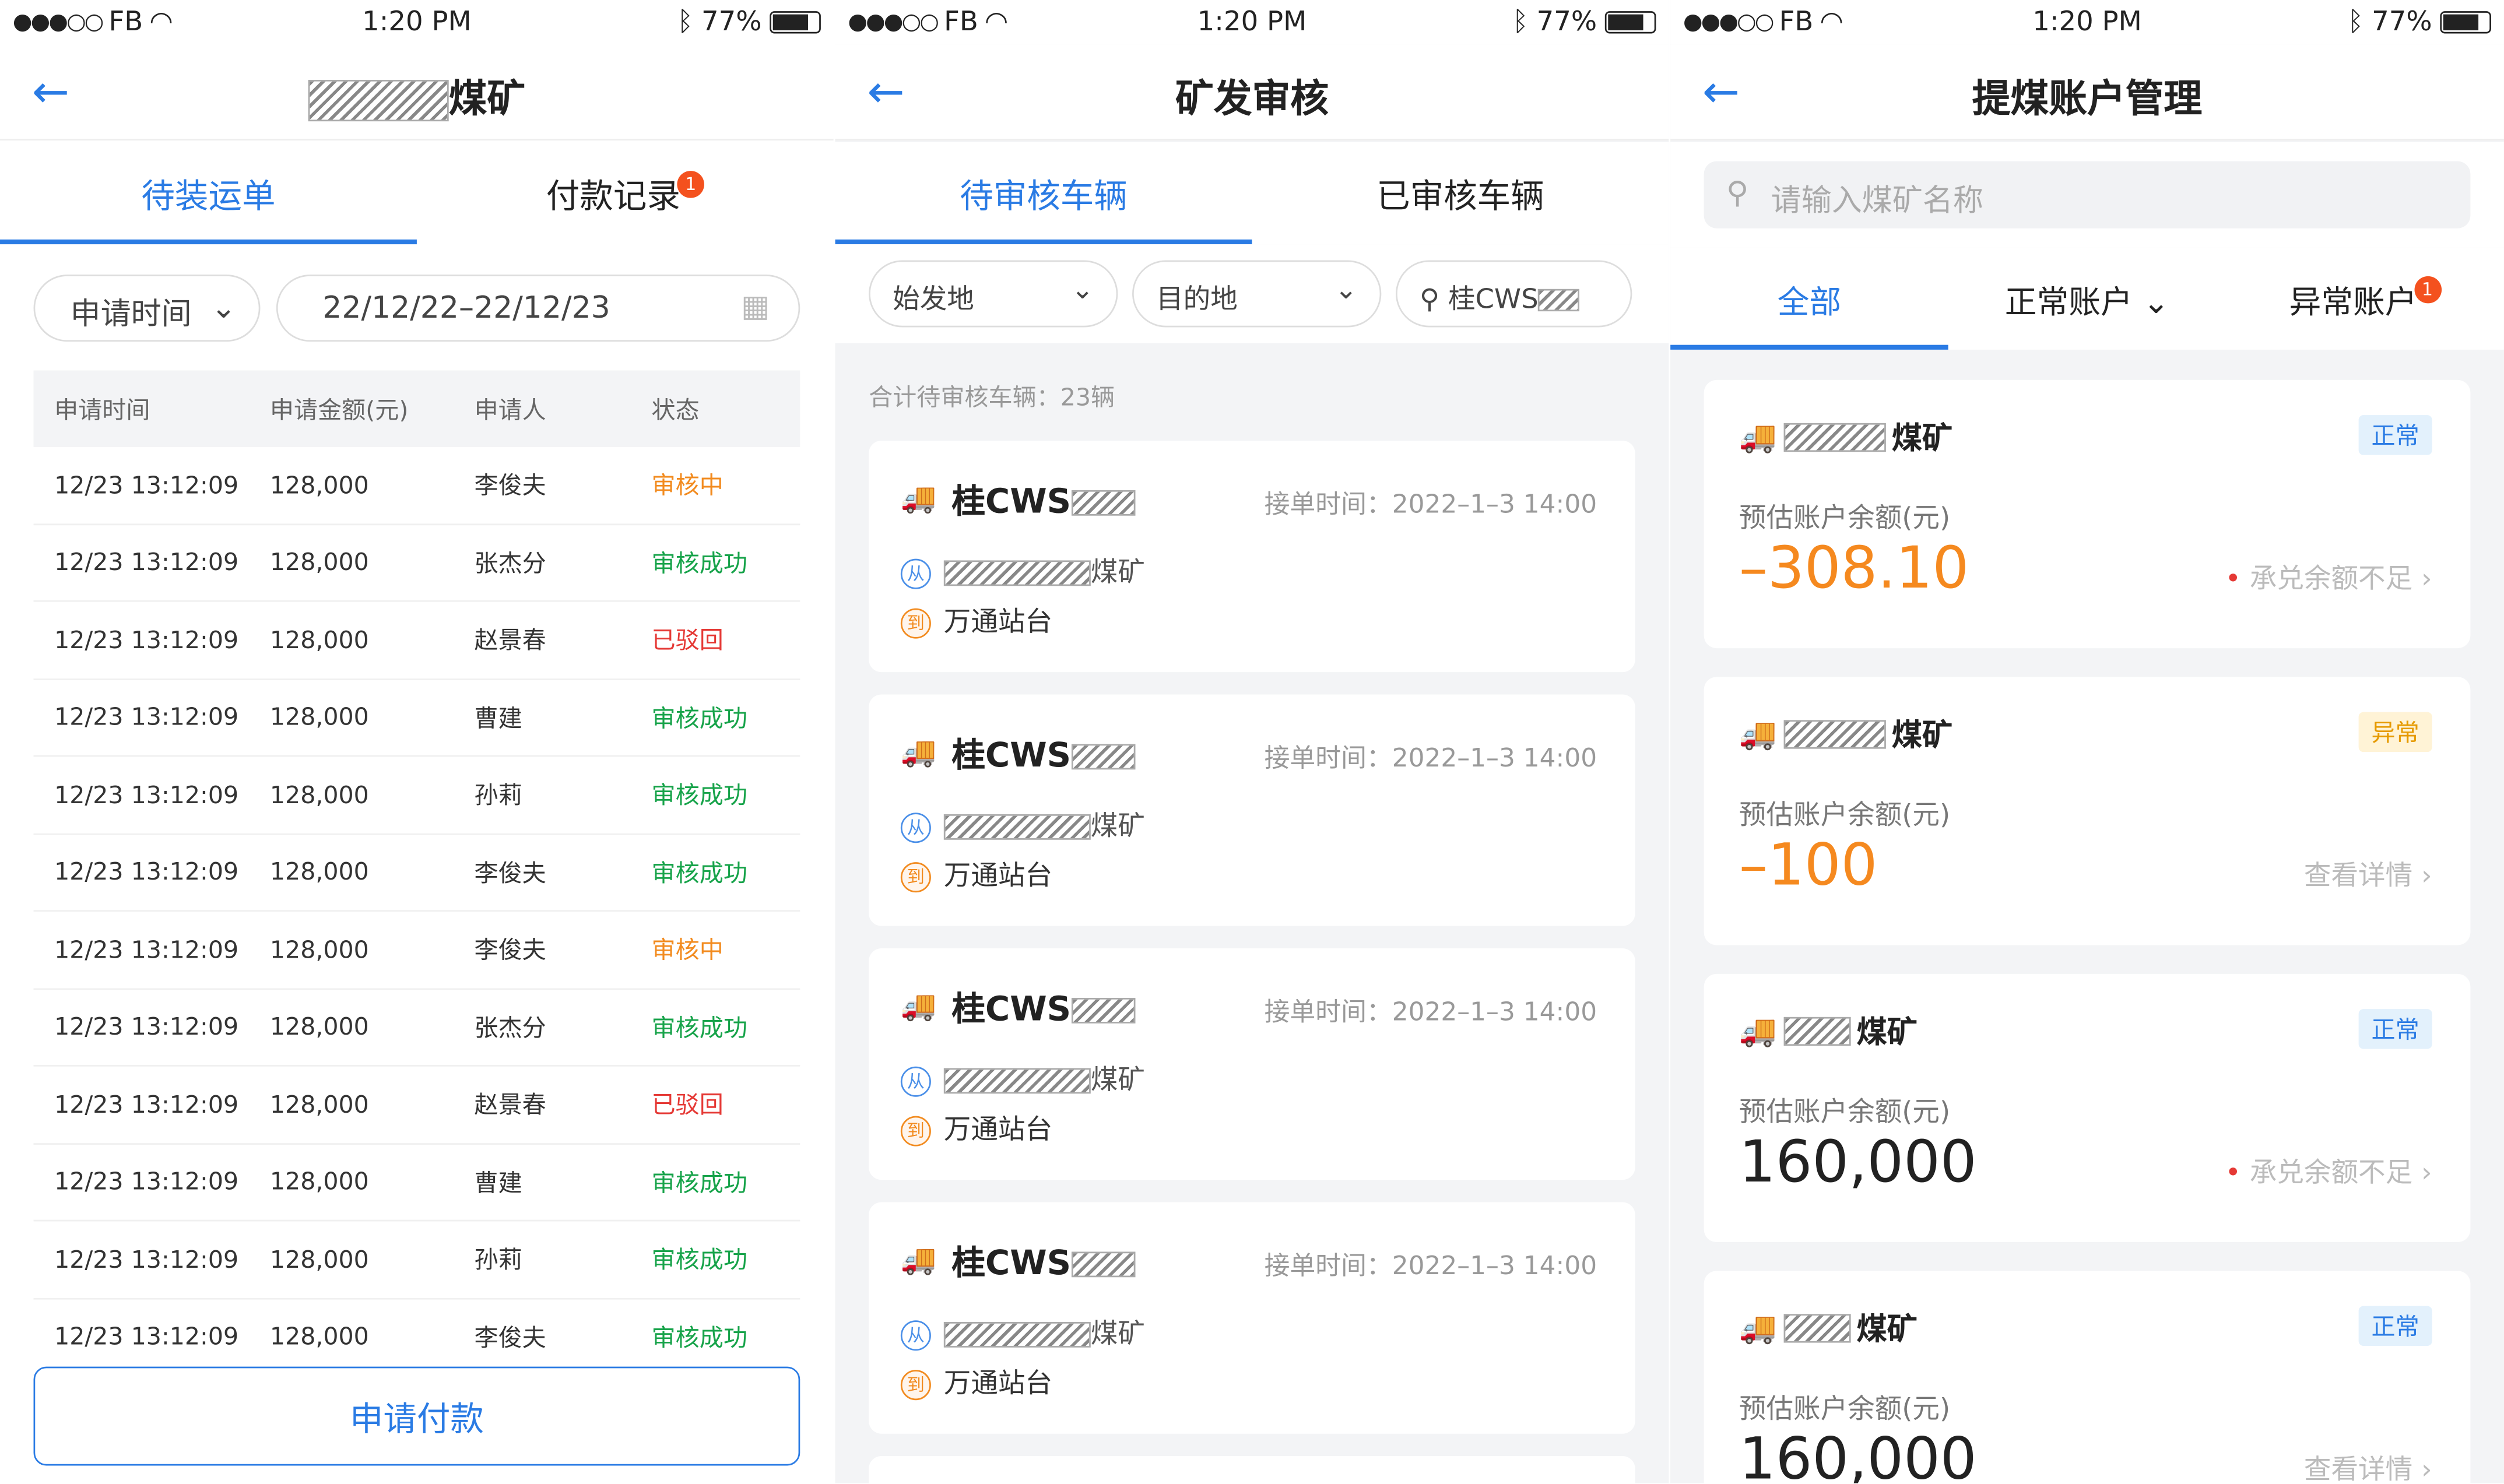 The height and width of the screenshot is (1484, 2504). I want to click on nav-bar: ← 煤矿, so click(417, 92).